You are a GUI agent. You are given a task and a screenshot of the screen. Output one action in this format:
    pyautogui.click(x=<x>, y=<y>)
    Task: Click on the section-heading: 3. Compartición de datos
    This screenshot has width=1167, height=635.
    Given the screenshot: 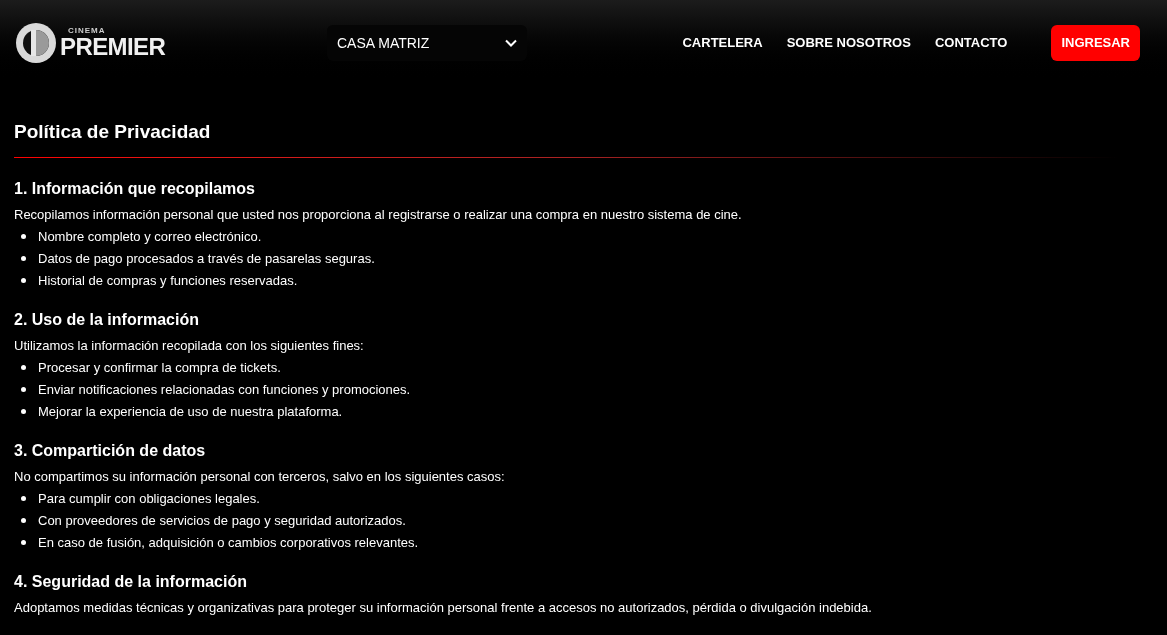 What is the action you would take?
    pyautogui.click(x=110, y=450)
    